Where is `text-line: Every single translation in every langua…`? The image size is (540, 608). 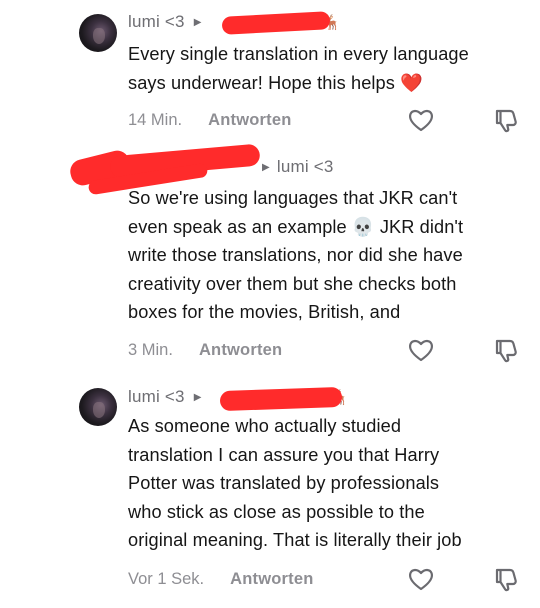 text-line: Every single translation in every langua… is located at coordinates (298, 54).